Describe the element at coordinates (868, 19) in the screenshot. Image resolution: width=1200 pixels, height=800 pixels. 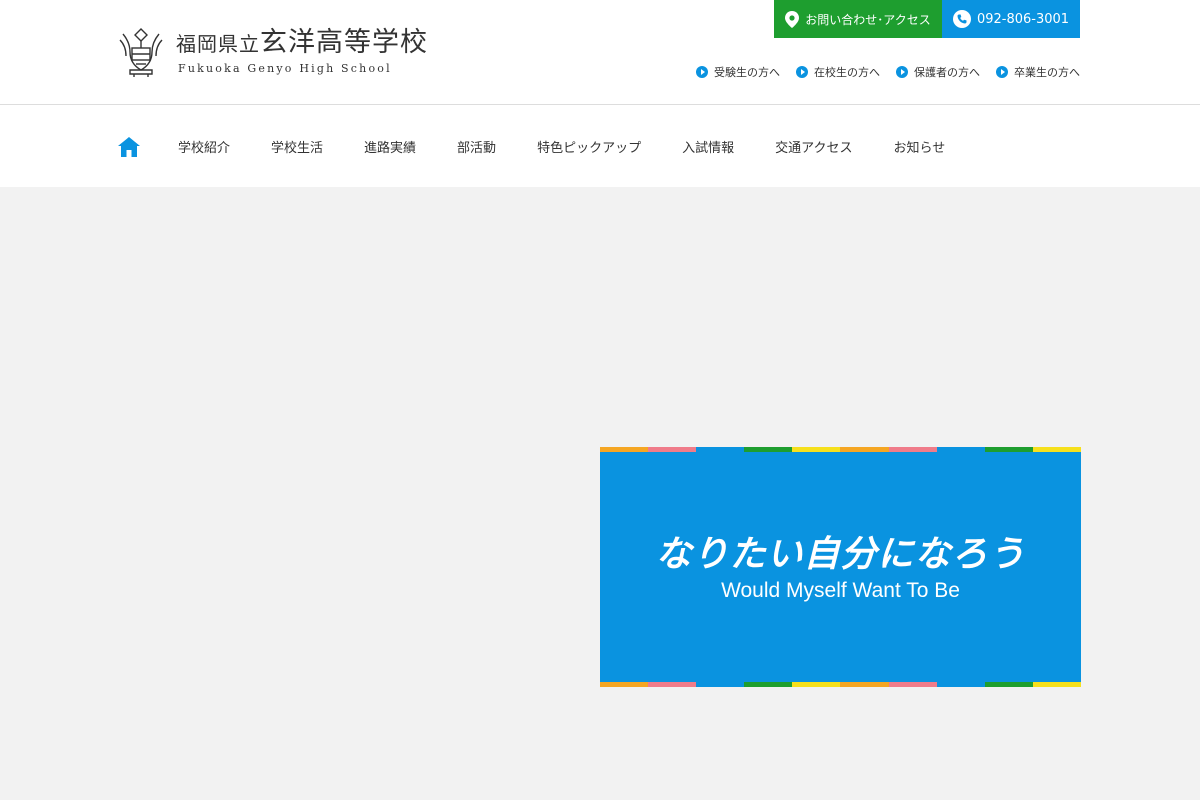
I see `contact-access-label: お問い合わせ･アクセス` at that location.